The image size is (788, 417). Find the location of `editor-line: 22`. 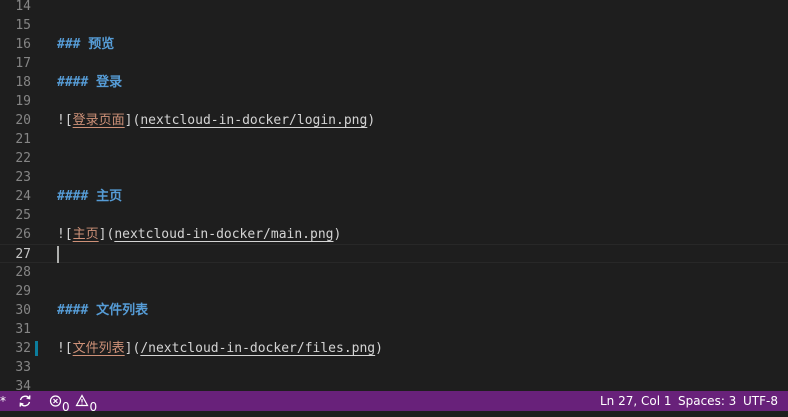

editor-line: 22 is located at coordinates (394, 158).